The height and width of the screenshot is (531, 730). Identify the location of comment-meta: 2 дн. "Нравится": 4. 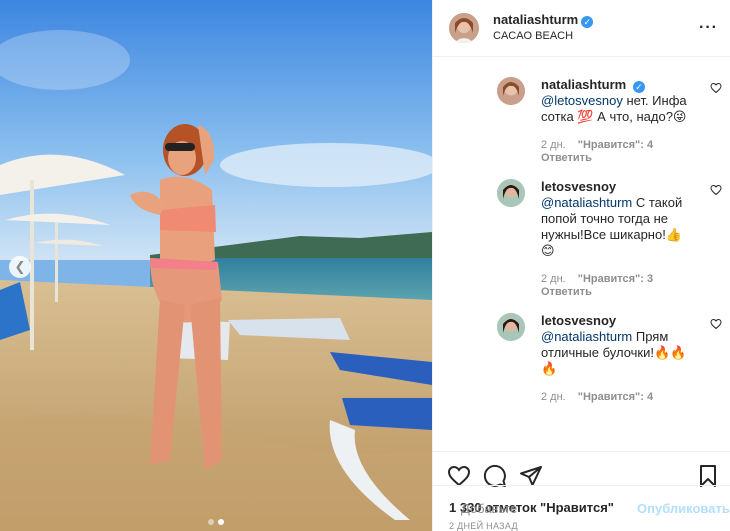
(617, 397).